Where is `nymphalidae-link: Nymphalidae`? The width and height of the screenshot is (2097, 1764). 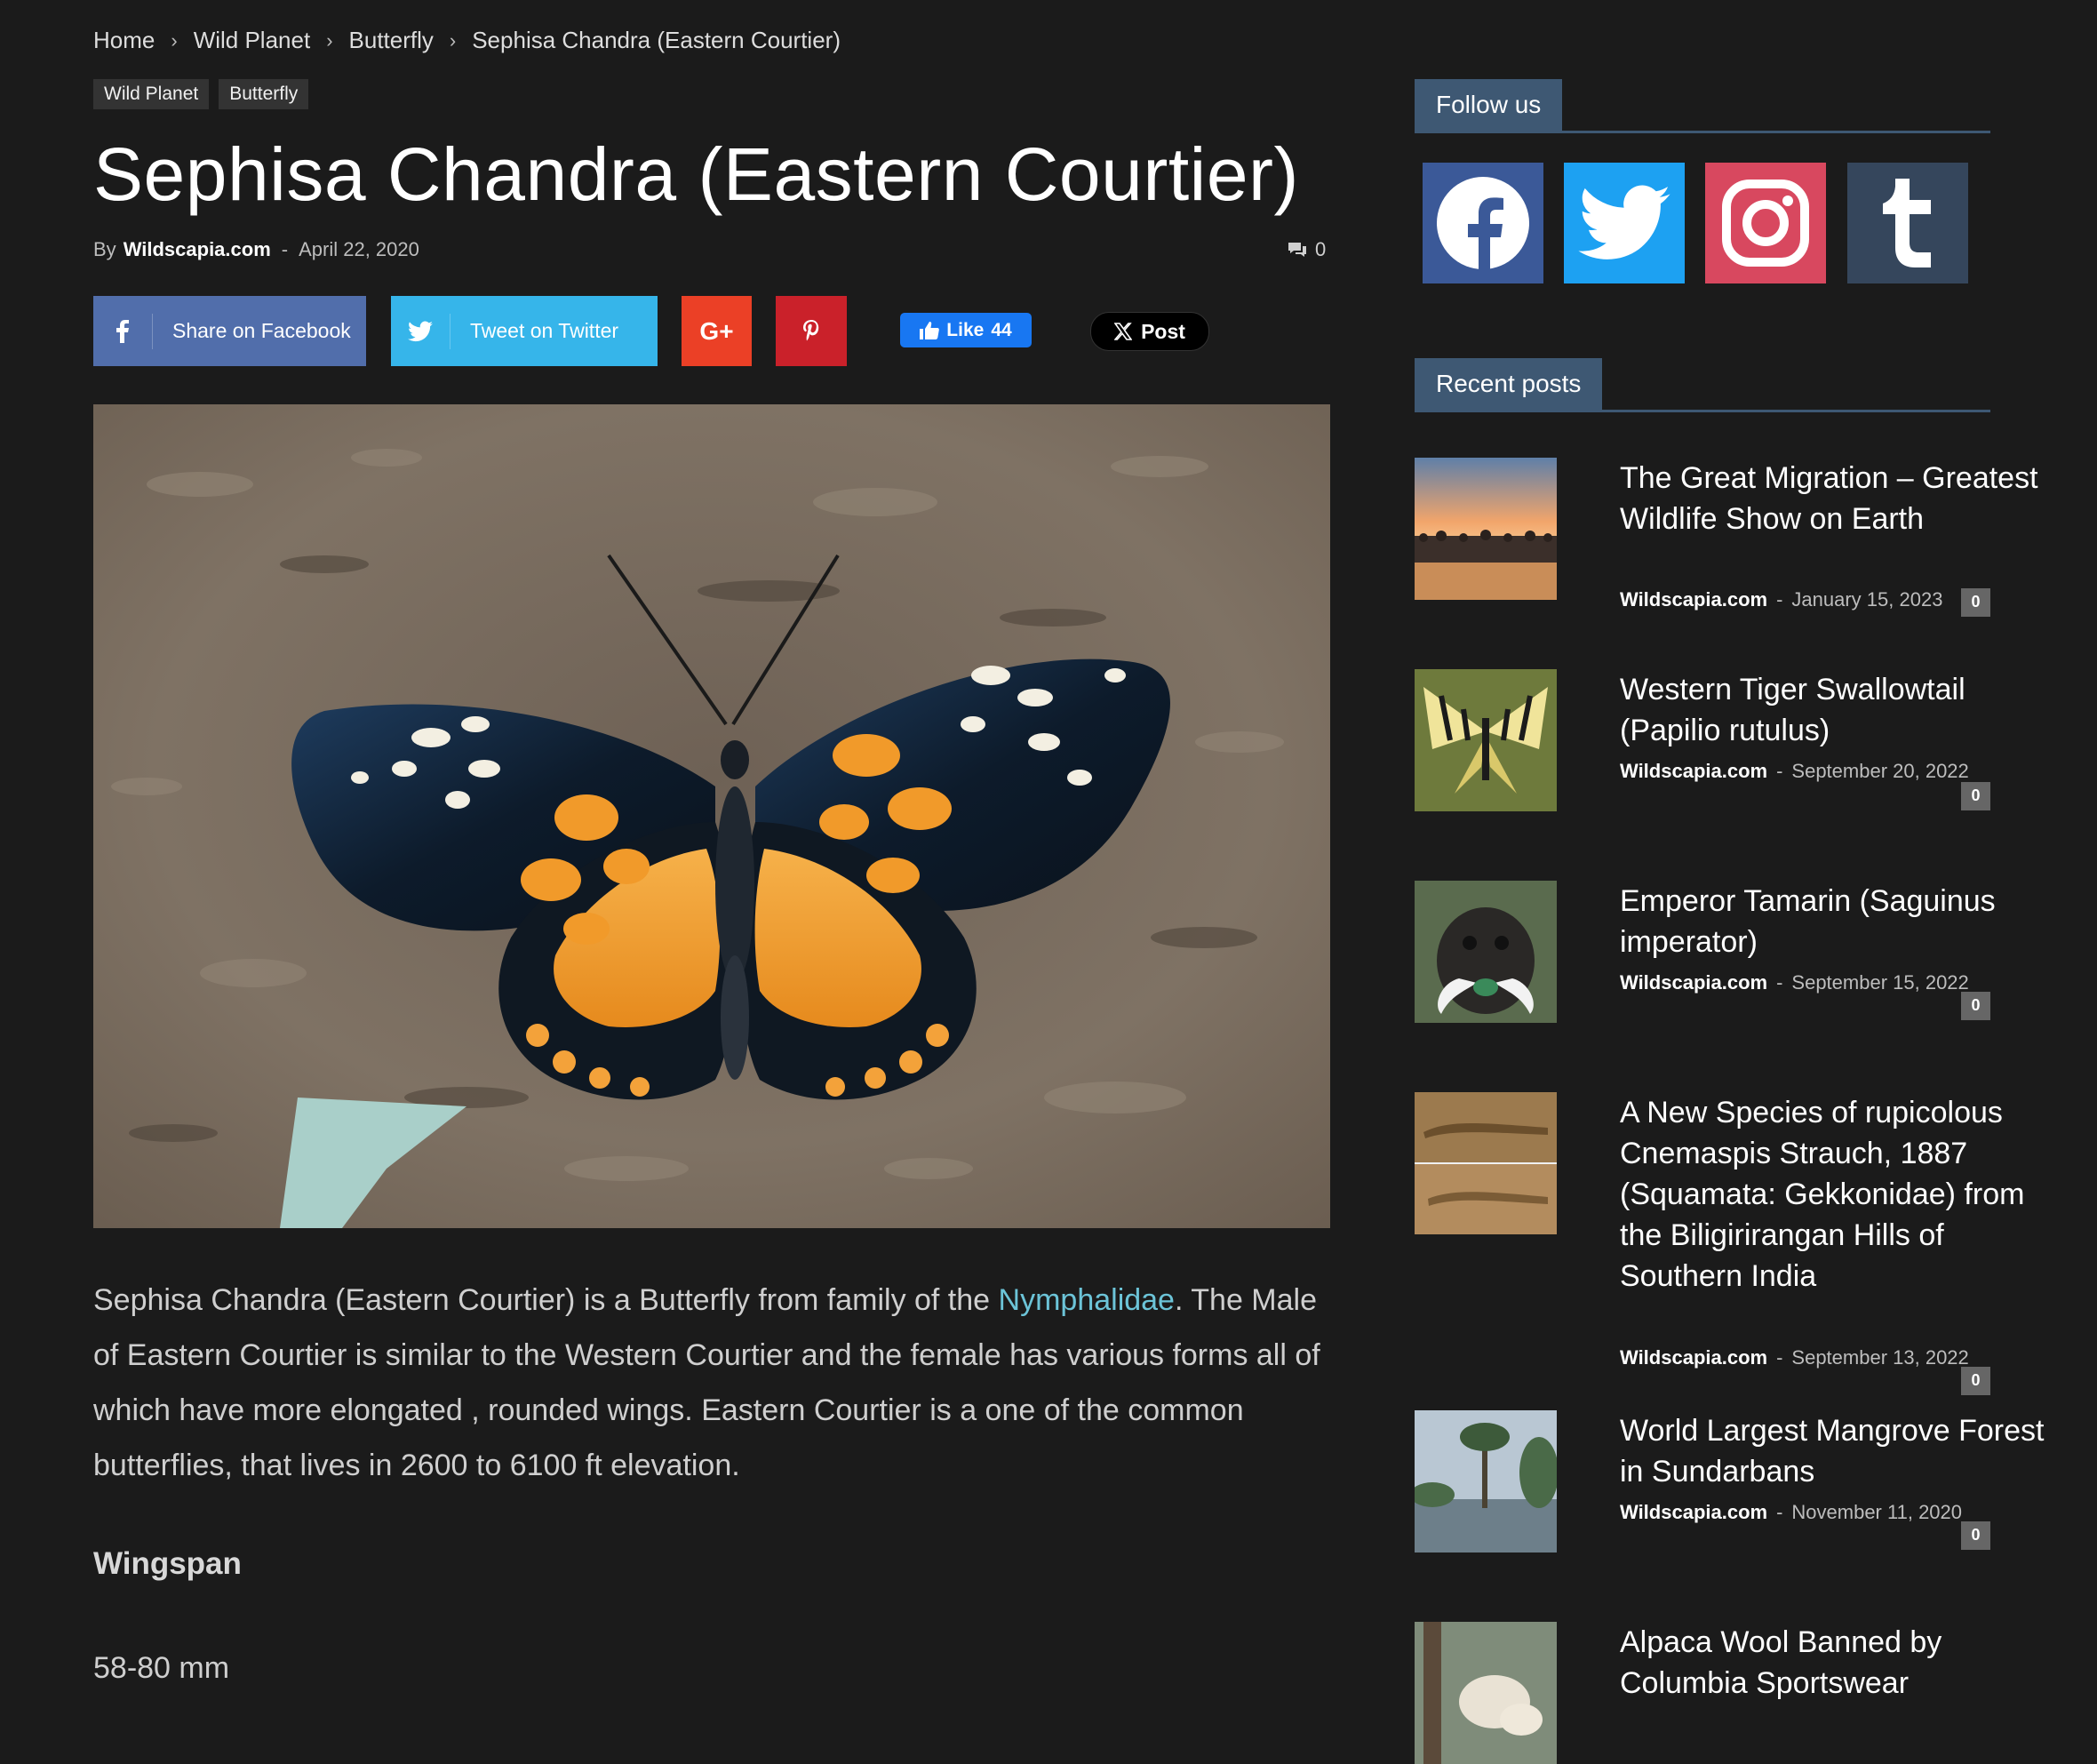 nymphalidae-link: Nymphalidae is located at coordinates (1087, 1300).